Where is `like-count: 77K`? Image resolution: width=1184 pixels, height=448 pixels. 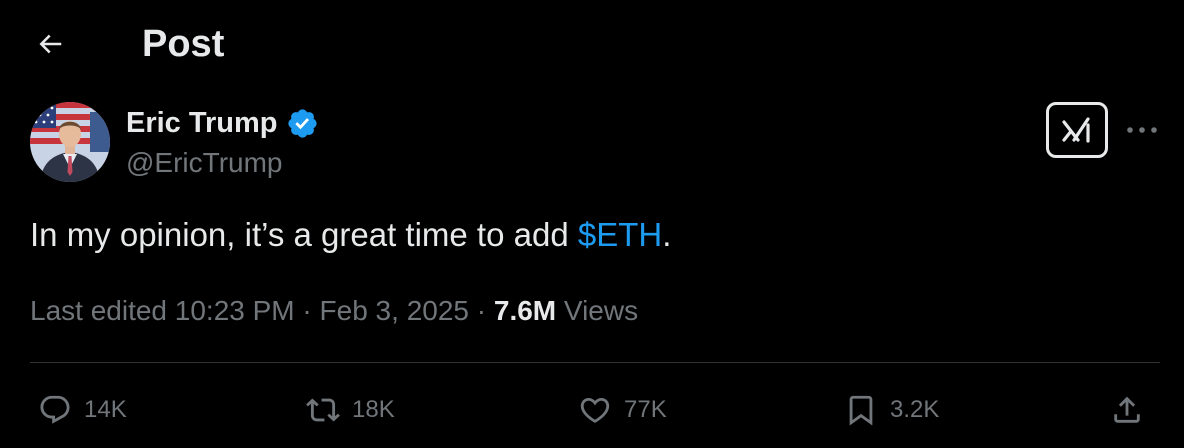 like-count: 77K is located at coordinates (645, 409).